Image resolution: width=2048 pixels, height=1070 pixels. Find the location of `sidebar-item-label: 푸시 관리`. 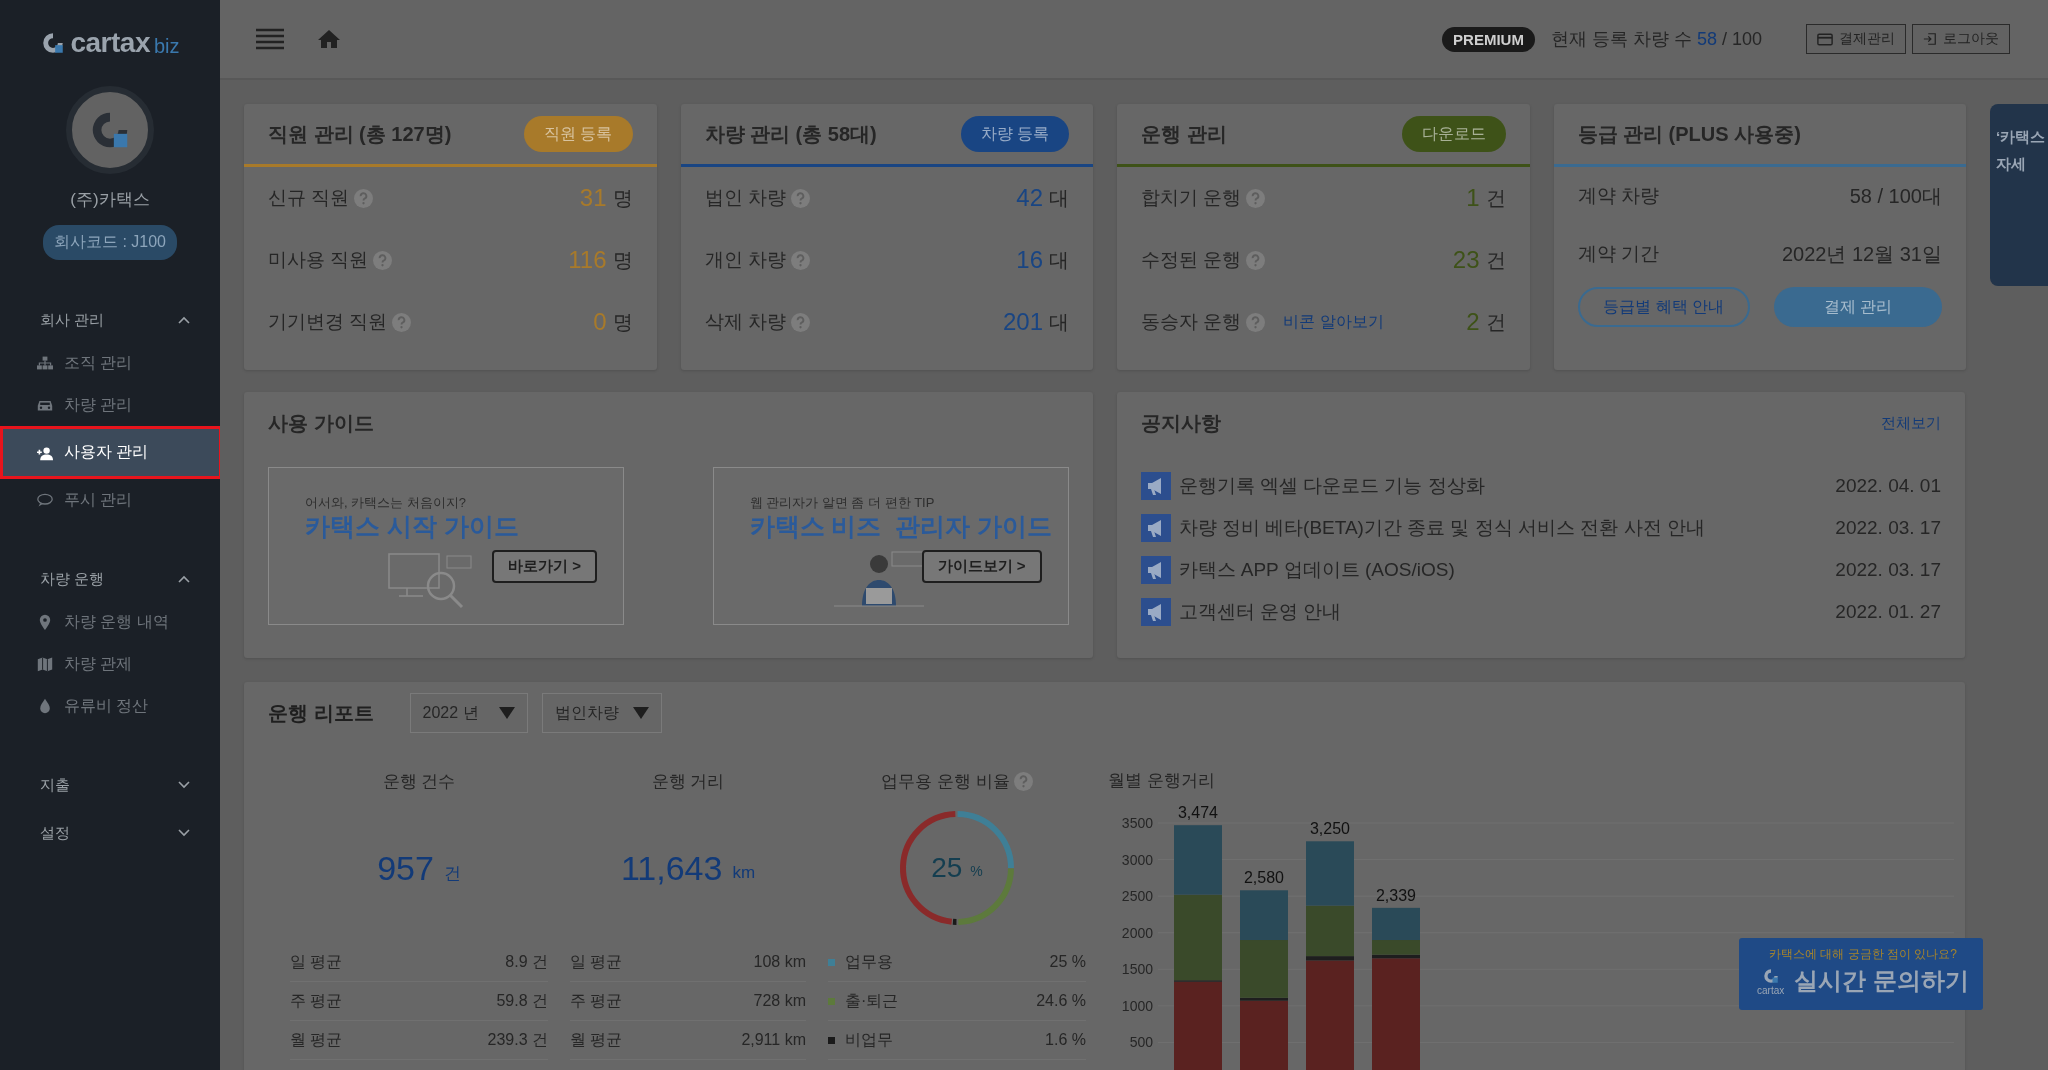

sidebar-item-label: 푸시 관리 is located at coordinates (98, 499).